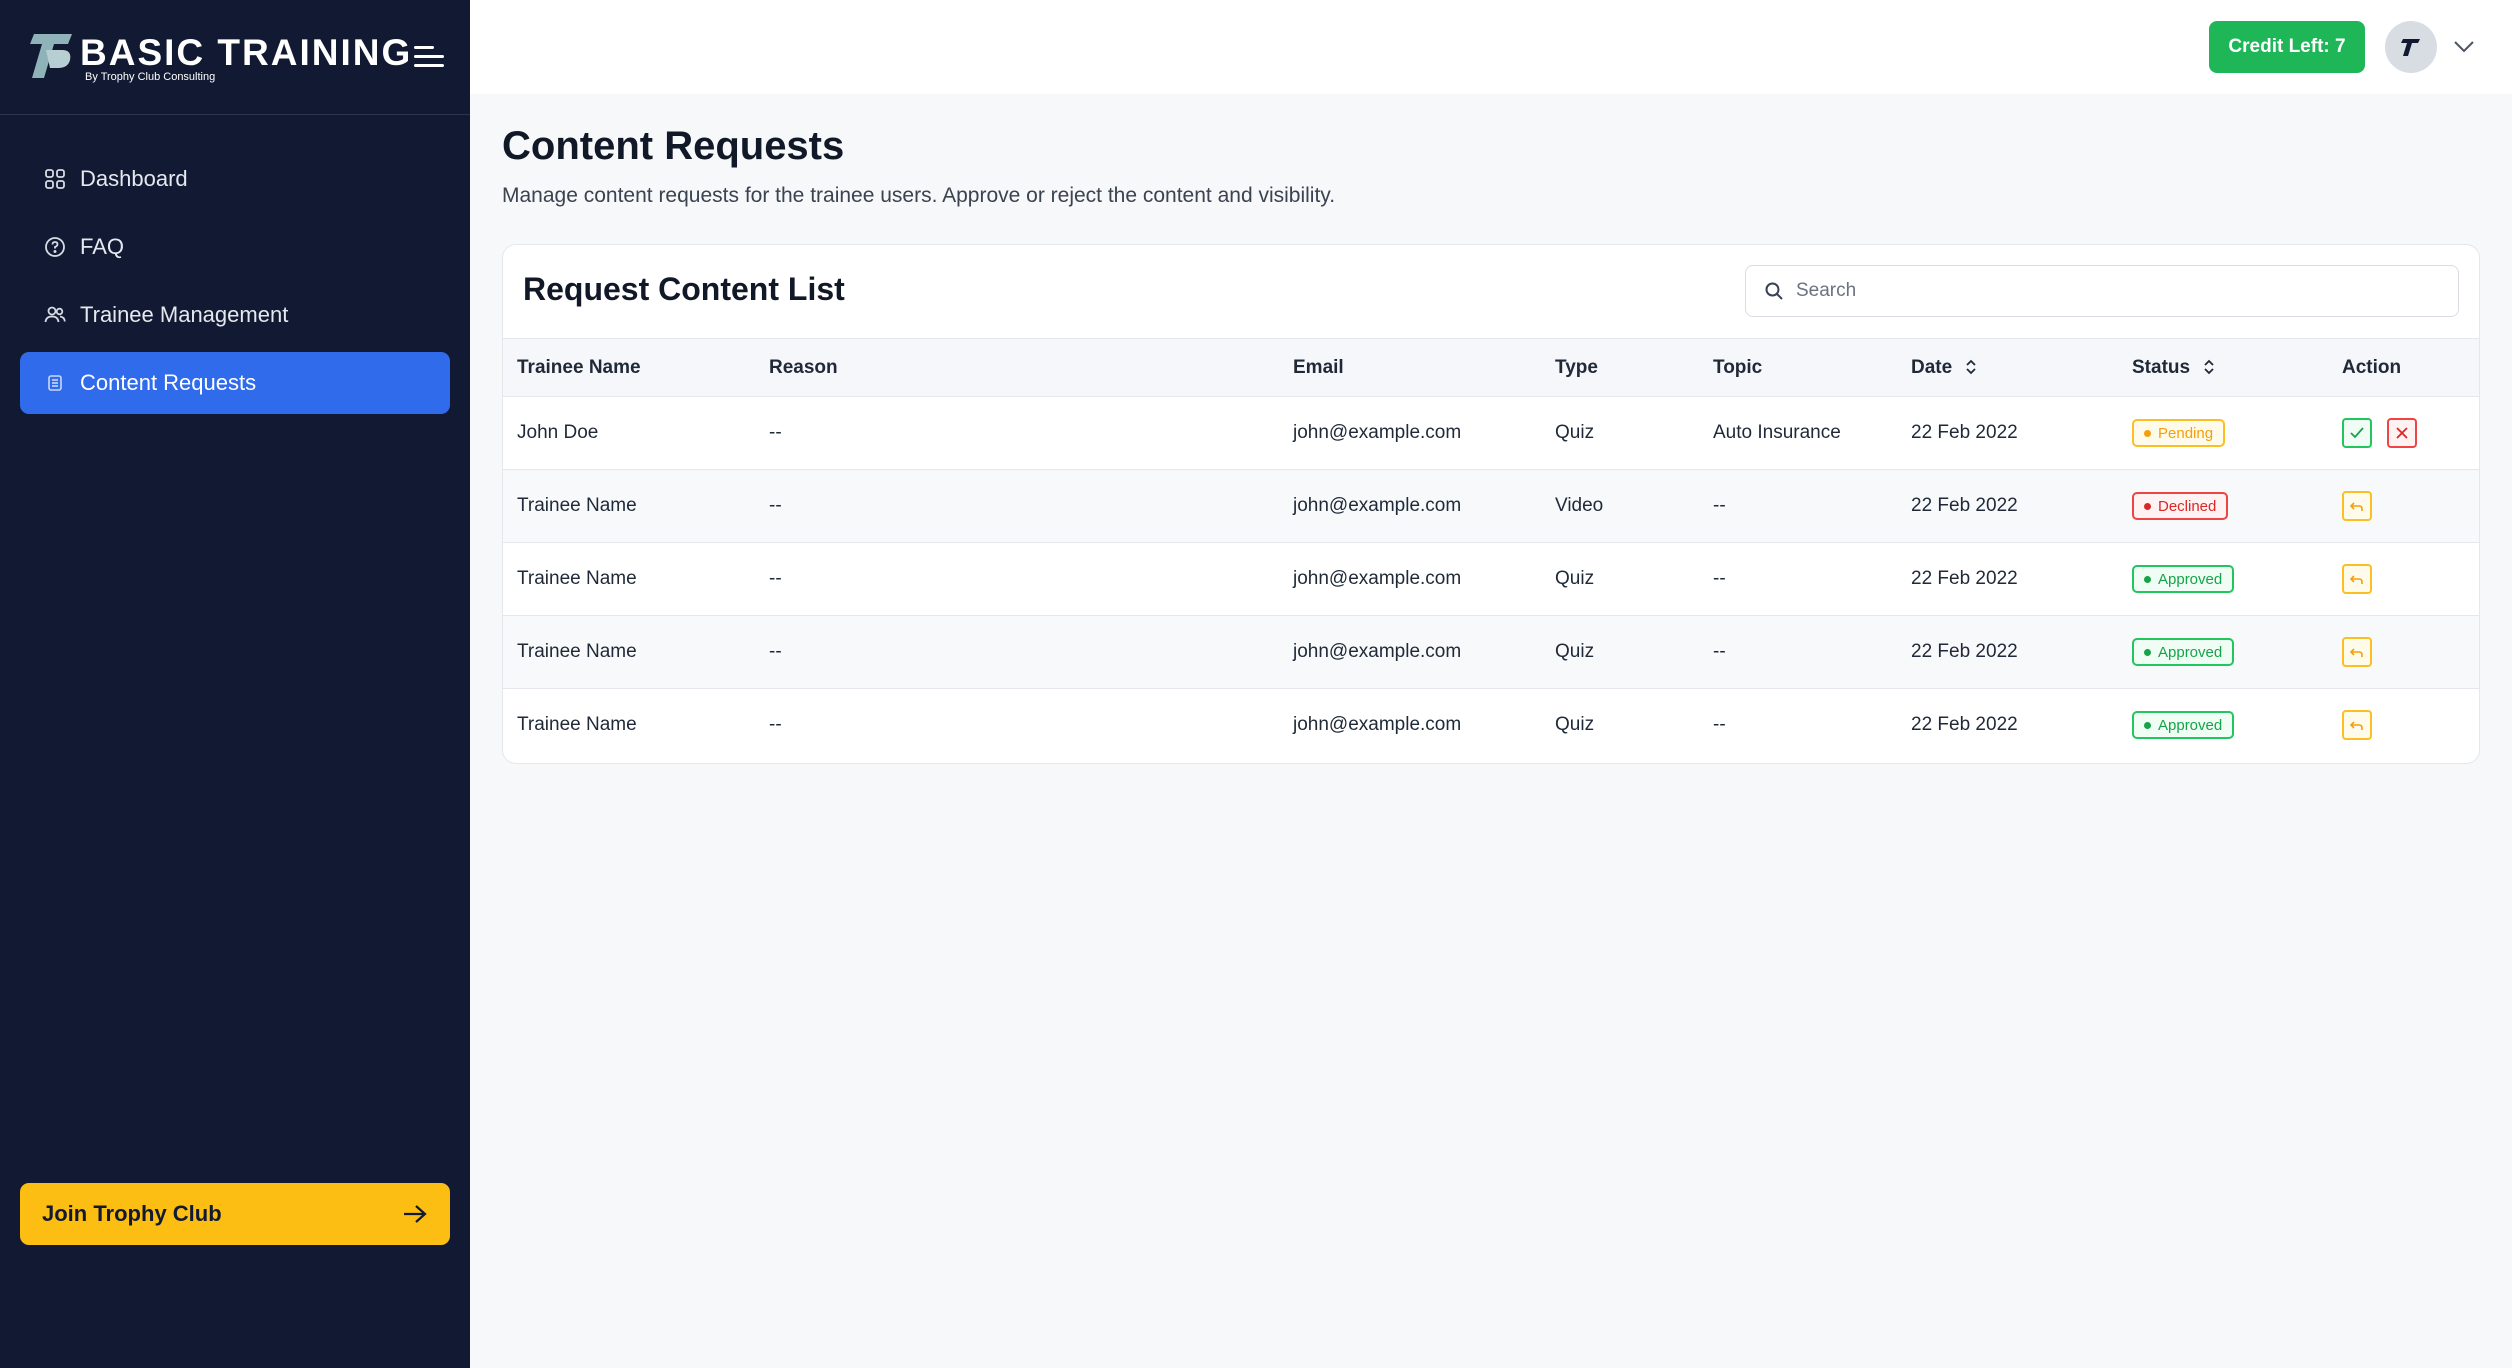 The image size is (2512, 1368). Describe the element at coordinates (2464, 46) in the screenshot. I see `chevron-down-icon` at that location.